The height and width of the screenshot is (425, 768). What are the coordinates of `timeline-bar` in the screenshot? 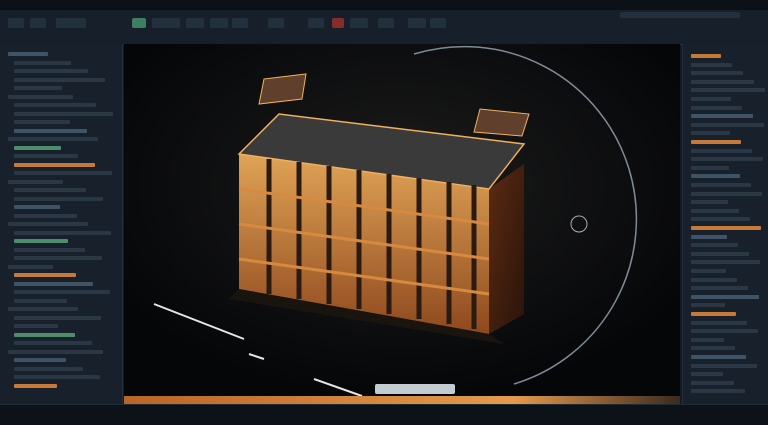 It's located at (402, 400).